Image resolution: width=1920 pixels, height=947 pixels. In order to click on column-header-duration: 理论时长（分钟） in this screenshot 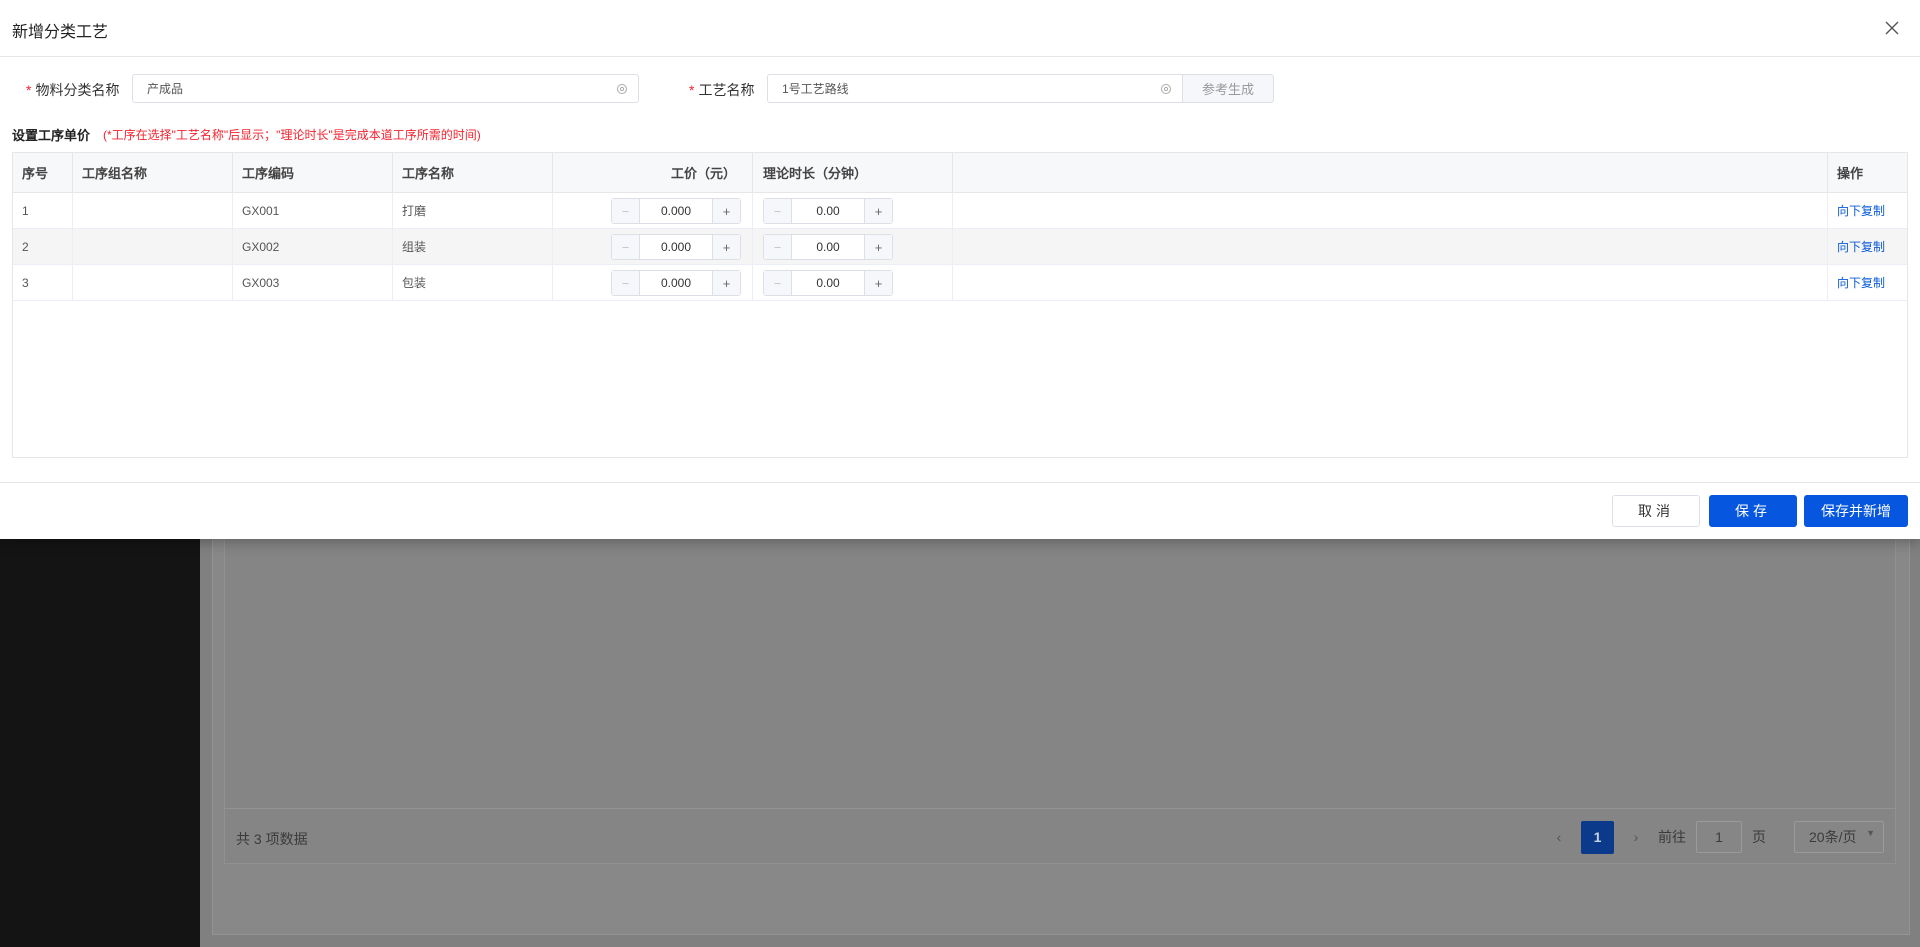, I will do `click(853, 172)`.